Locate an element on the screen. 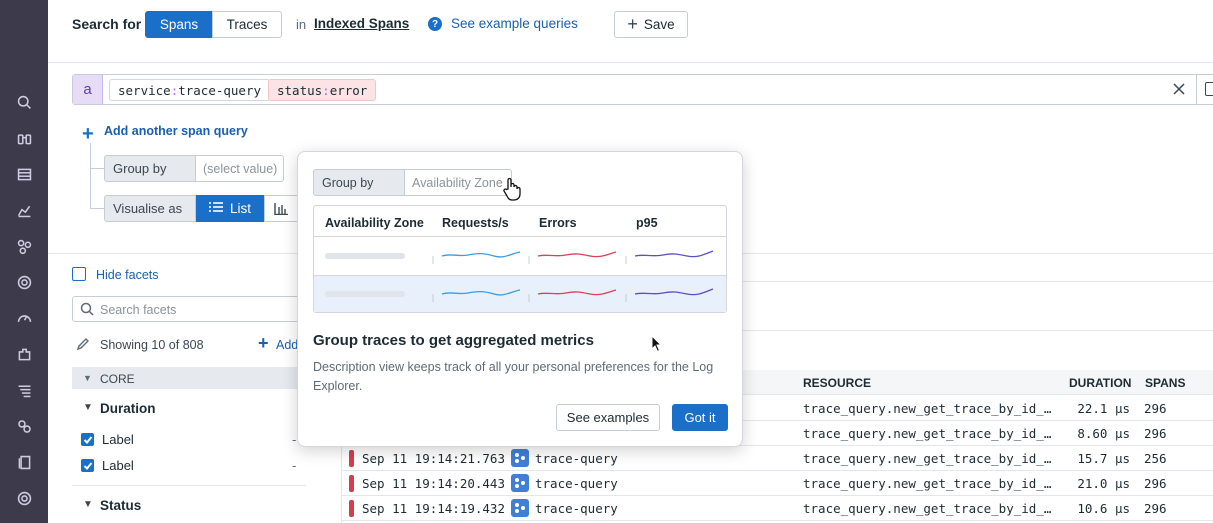 The image size is (1213, 523). hand-cursor-icon is located at coordinates (512, 190).